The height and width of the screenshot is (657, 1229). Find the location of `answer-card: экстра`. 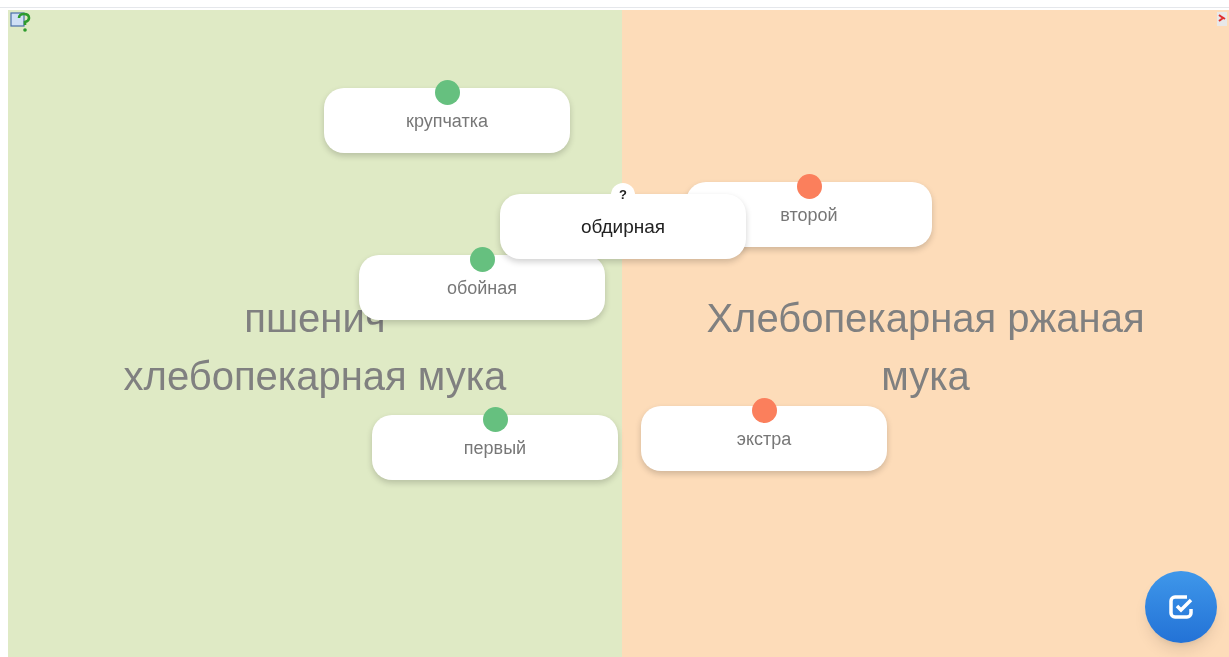

answer-card: экстра is located at coordinates (764, 438).